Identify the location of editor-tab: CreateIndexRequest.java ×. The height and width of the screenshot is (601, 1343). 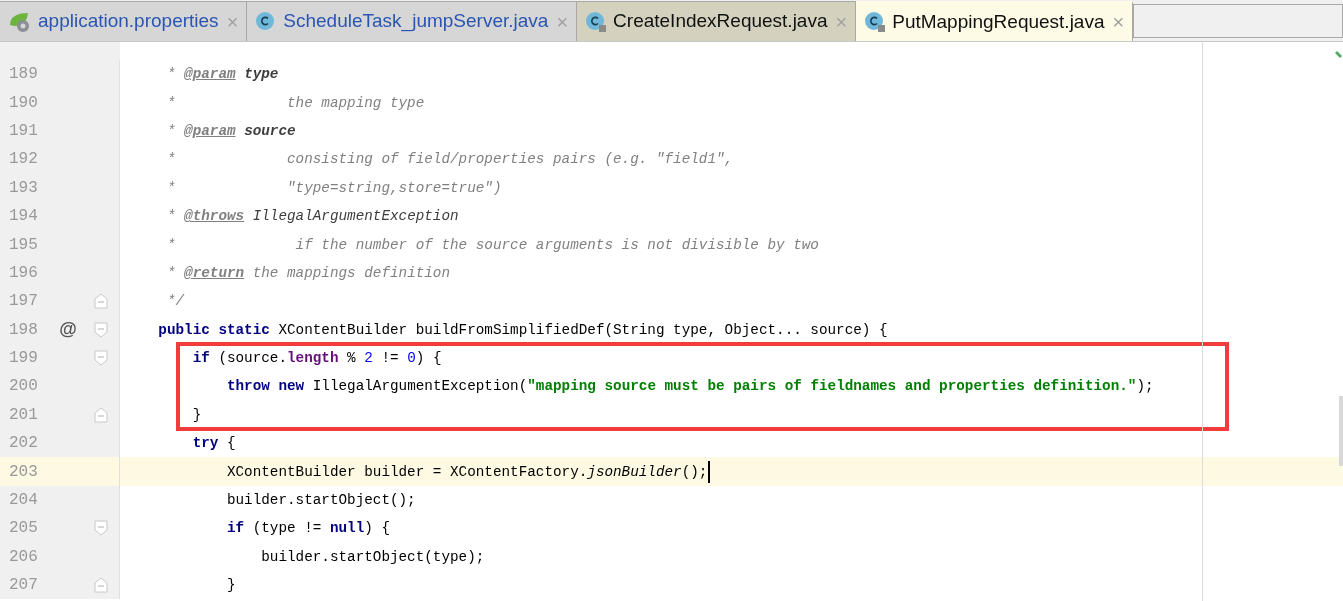
(717, 21).